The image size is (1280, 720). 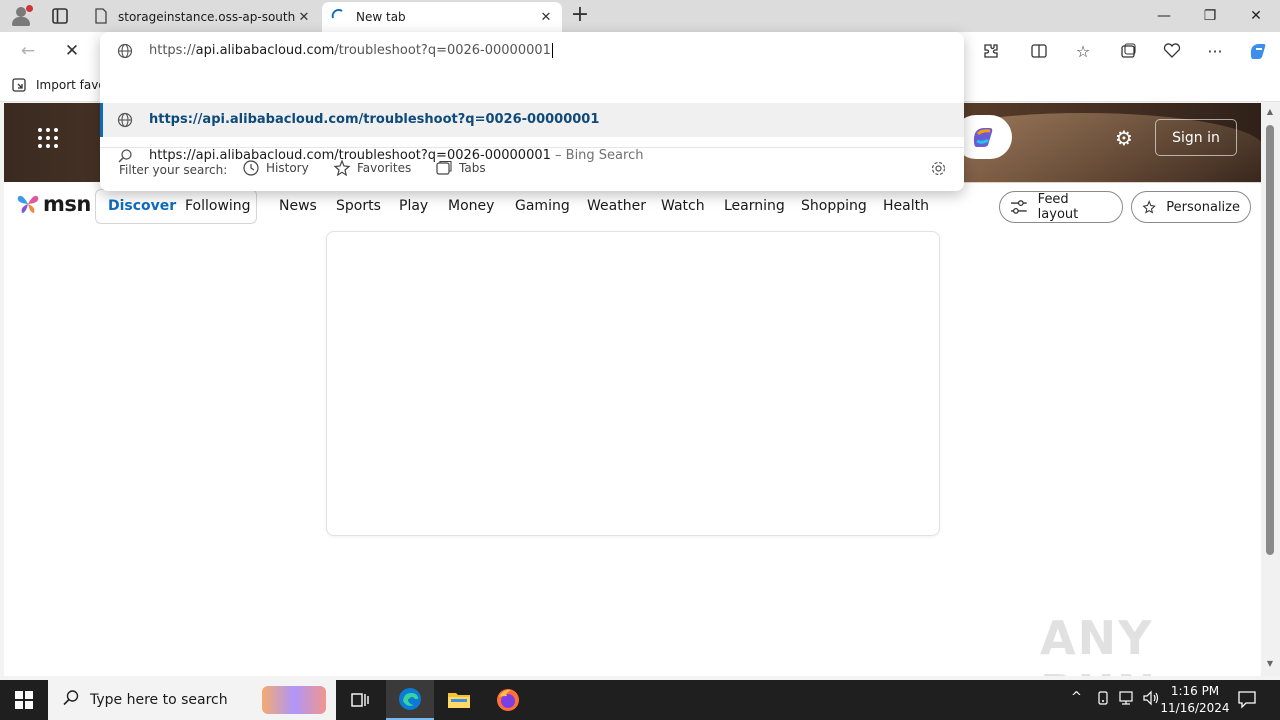 I want to click on folder-icon, so click(x=459, y=700).